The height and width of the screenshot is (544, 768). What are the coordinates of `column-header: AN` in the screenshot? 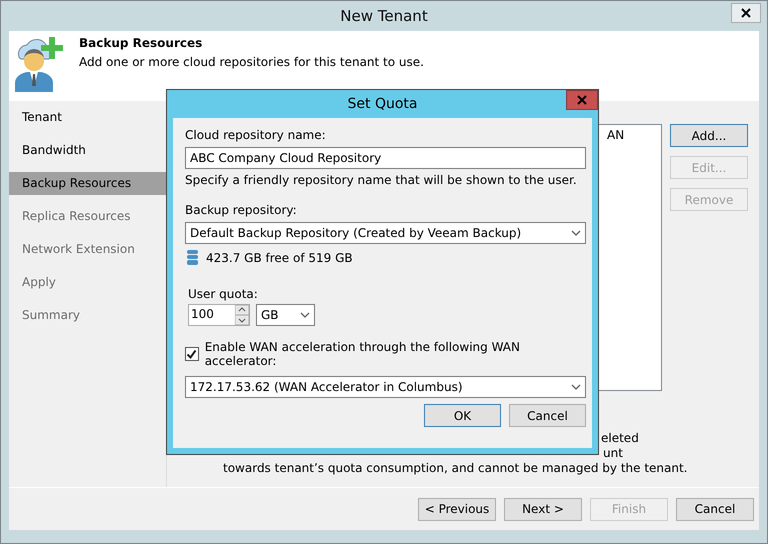 It's located at (615, 135).